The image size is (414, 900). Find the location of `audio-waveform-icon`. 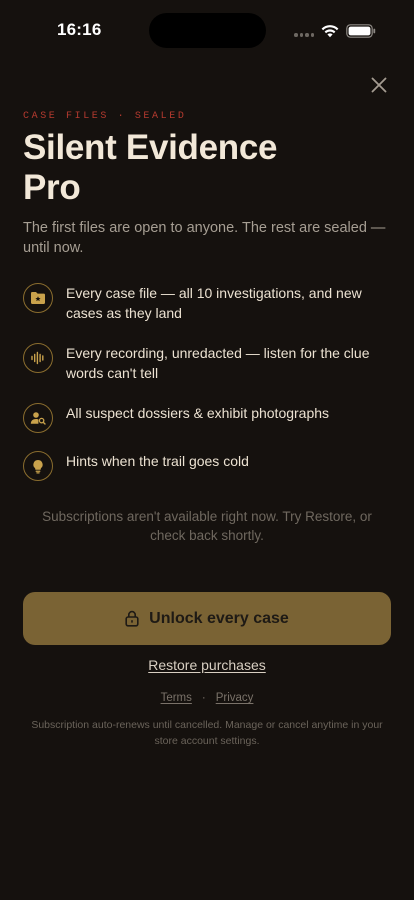

audio-waveform-icon is located at coordinates (38, 358).